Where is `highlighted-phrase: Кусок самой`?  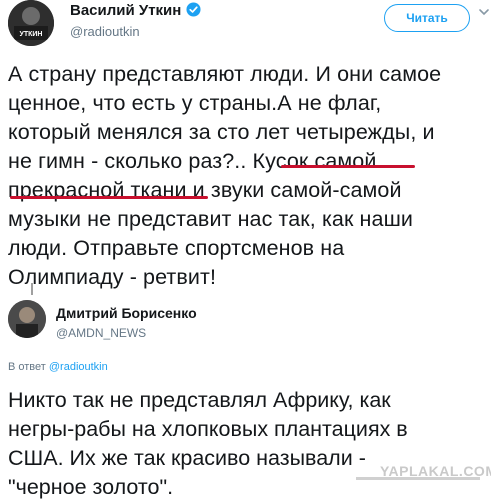 highlighted-phrase: Кусок самой is located at coordinates (314, 161).